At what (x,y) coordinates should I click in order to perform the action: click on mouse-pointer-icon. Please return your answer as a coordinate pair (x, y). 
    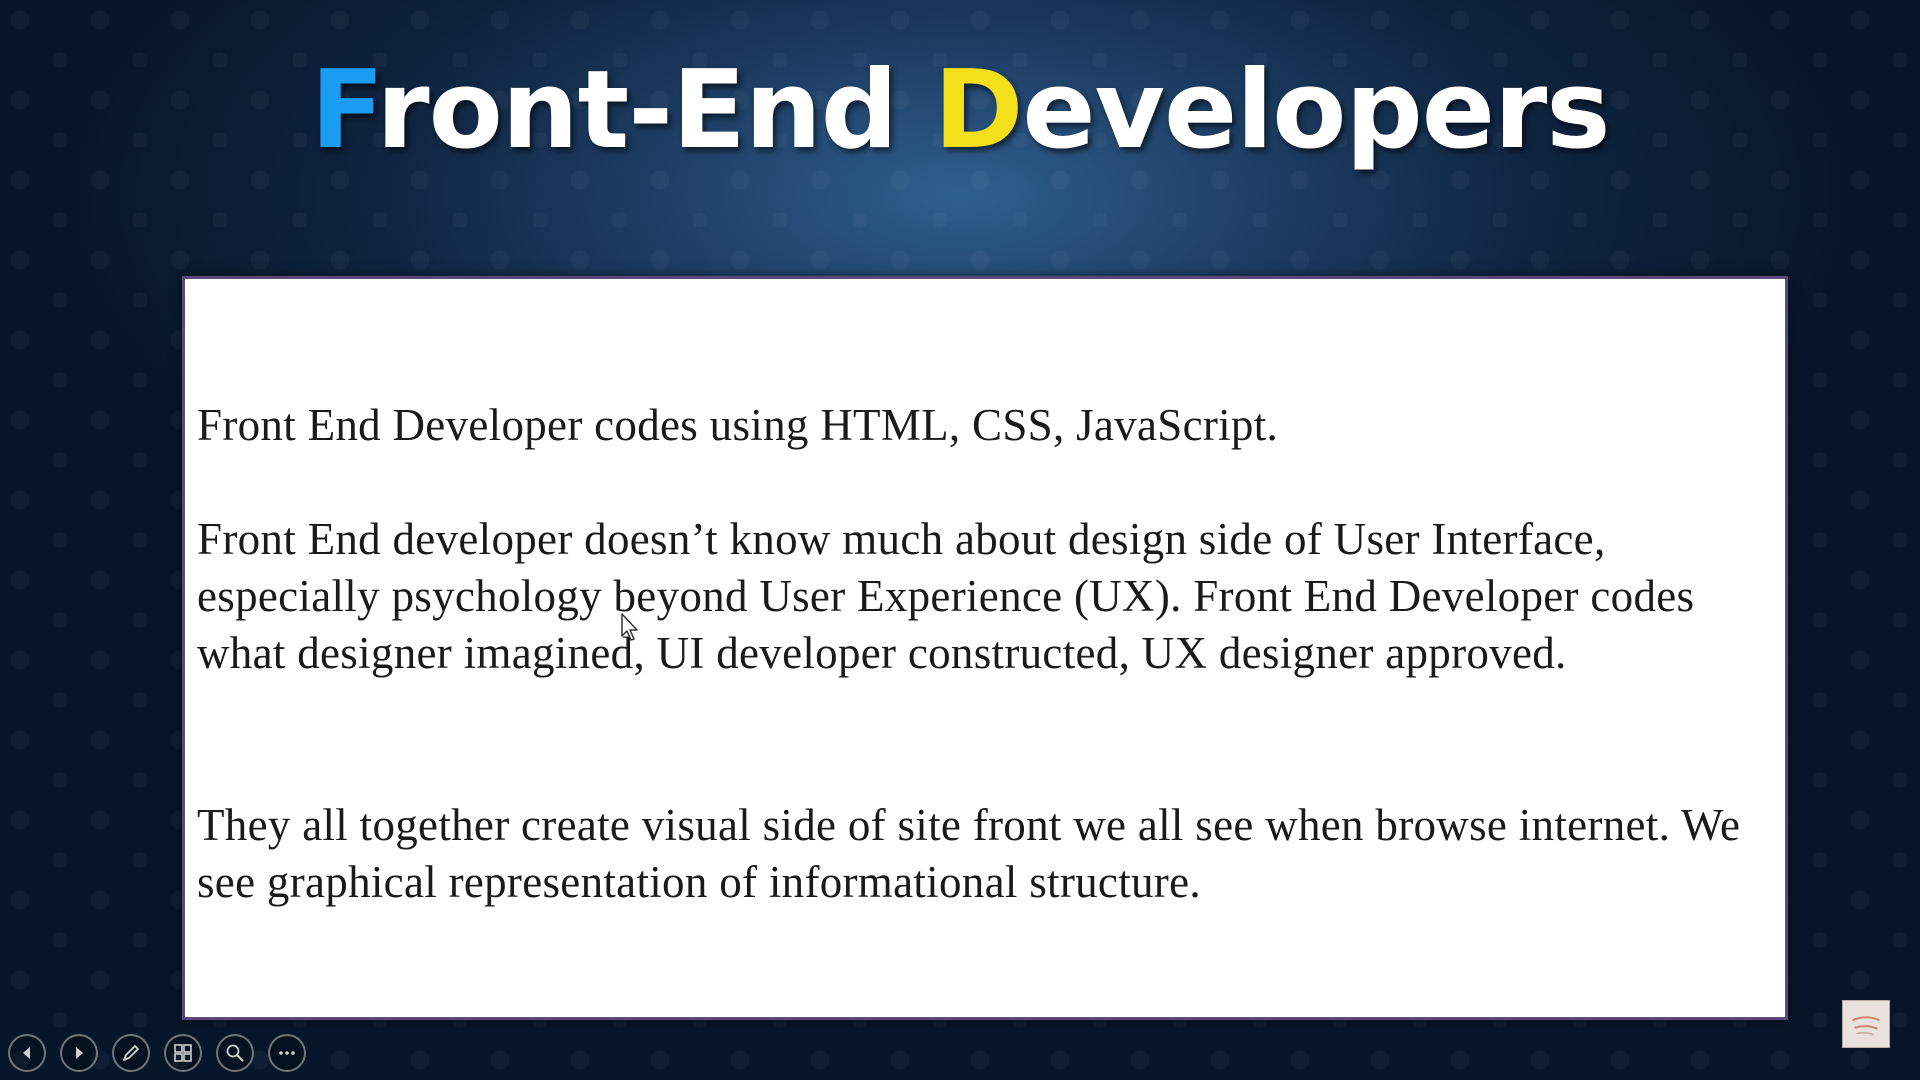
    Looking at the image, I should click on (629, 627).